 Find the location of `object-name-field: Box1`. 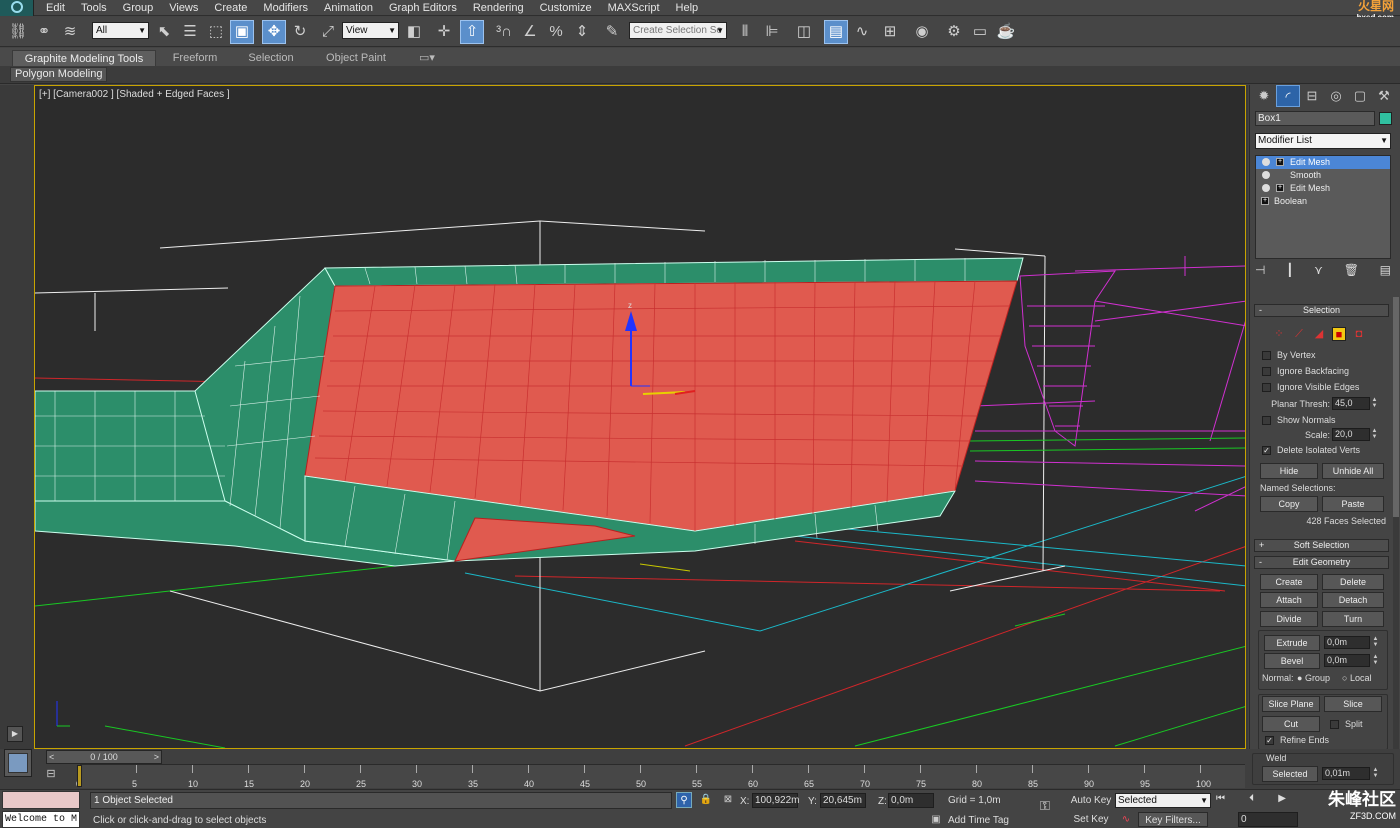

object-name-field: Box1 is located at coordinates (1315, 118).